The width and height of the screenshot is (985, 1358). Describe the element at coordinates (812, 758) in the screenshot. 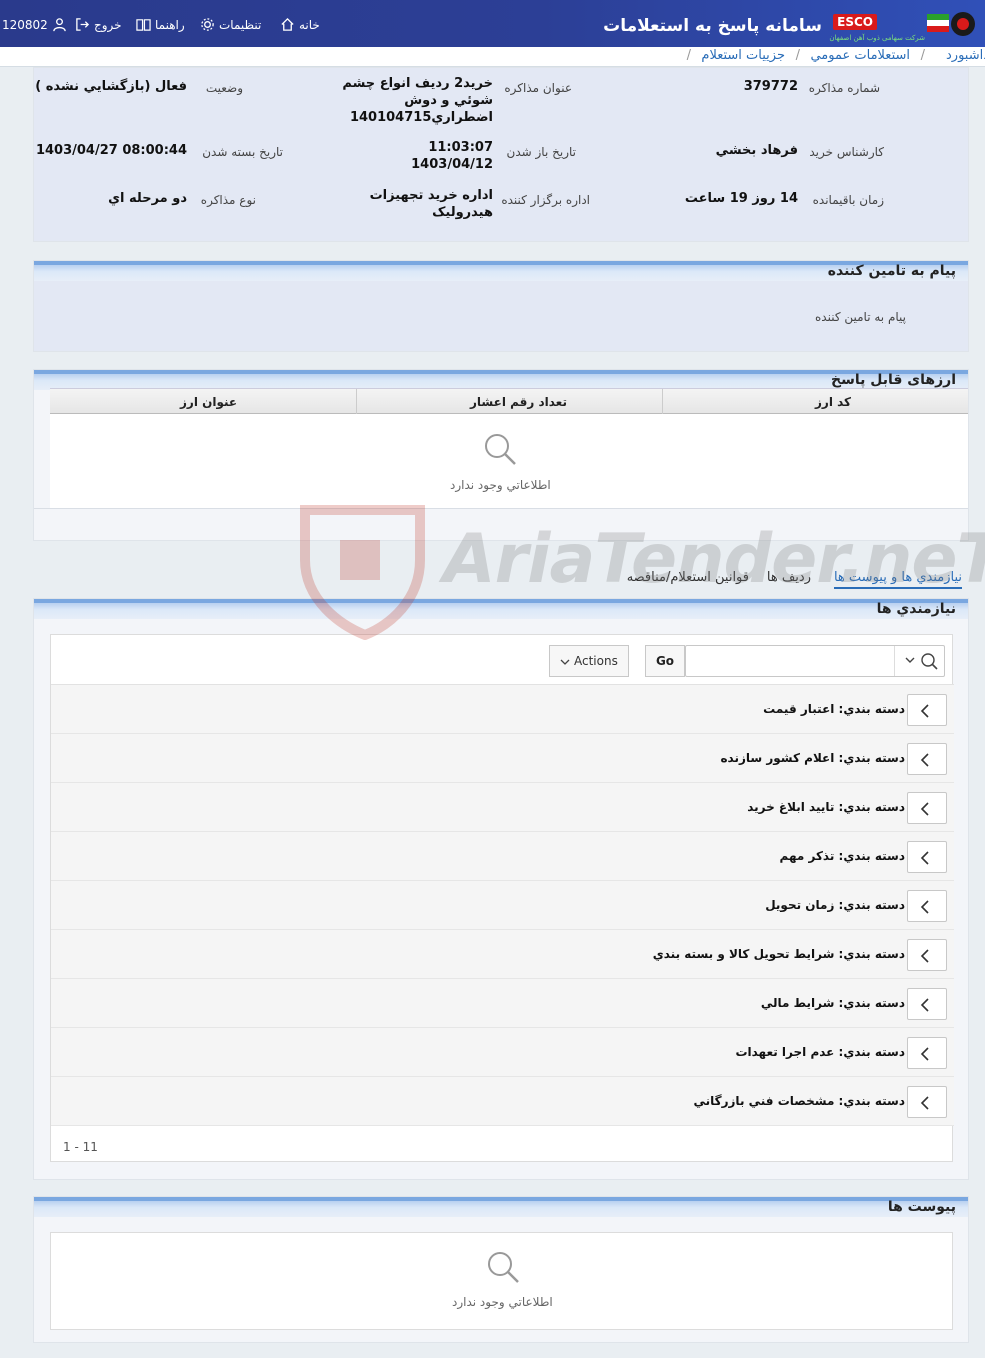

I see `group-label: دسته بندي: اعلام کشور سازنده` at that location.